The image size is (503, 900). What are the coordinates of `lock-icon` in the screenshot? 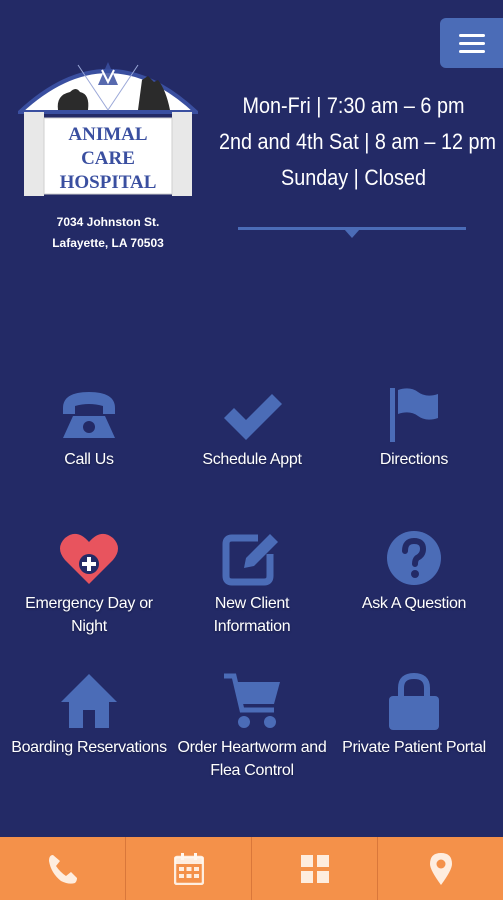 It's located at (414, 701).